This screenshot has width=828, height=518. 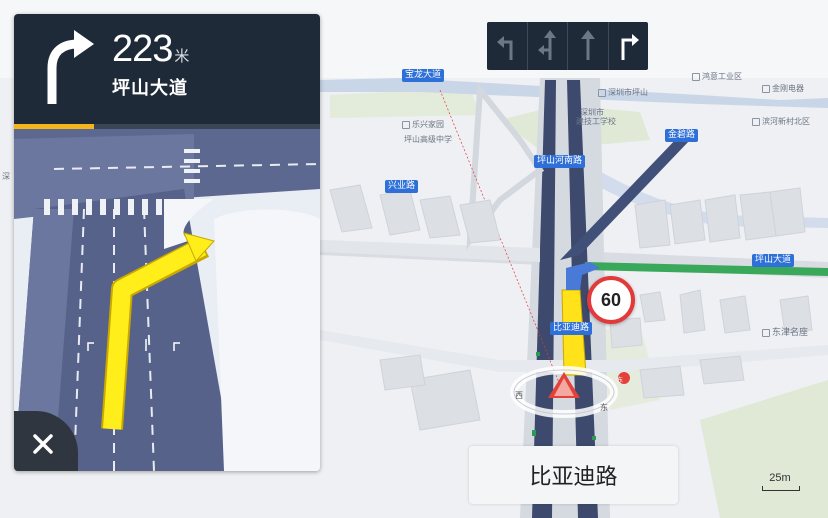 I want to click on lane-turn-left, so click(x=507, y=46).